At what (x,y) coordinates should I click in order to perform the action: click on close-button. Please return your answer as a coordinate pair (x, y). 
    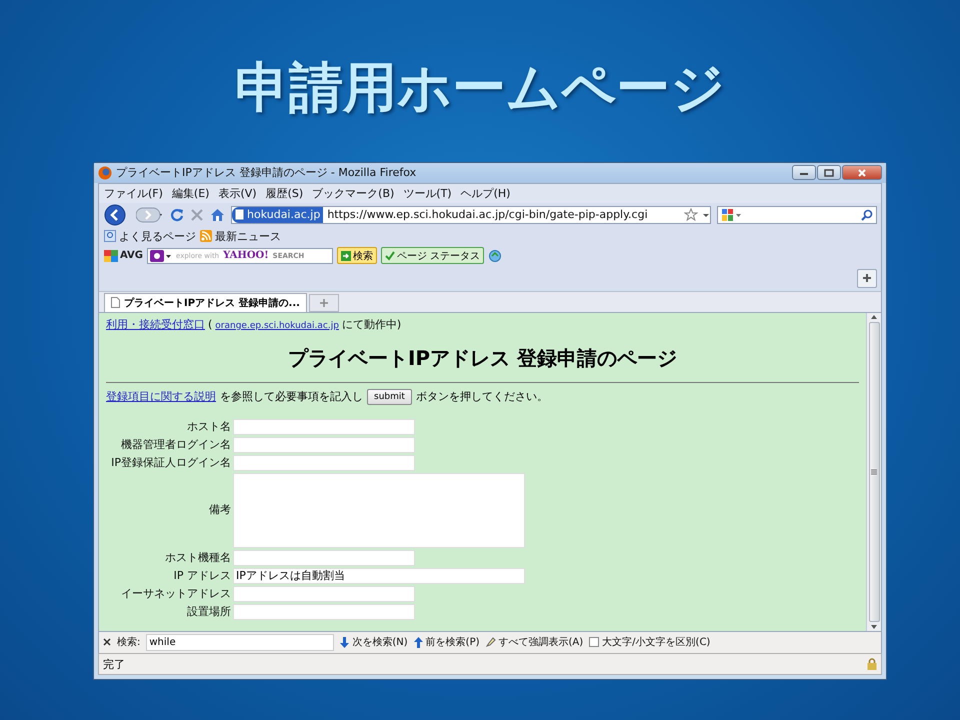
    Looking at the image, I should click on (862, 172).